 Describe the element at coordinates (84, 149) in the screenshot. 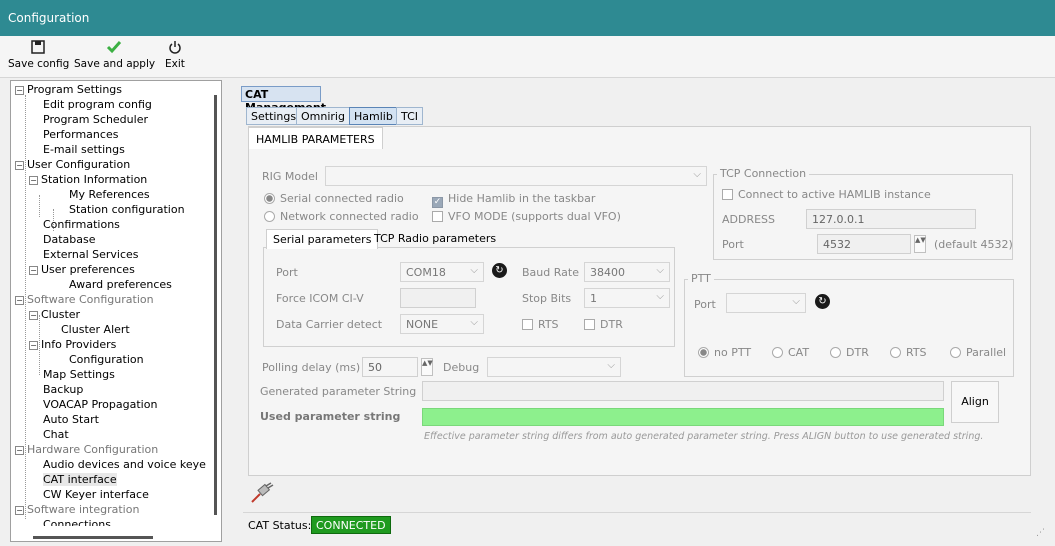

I see `tree-item-email-settings: E-mail settings` at that location.